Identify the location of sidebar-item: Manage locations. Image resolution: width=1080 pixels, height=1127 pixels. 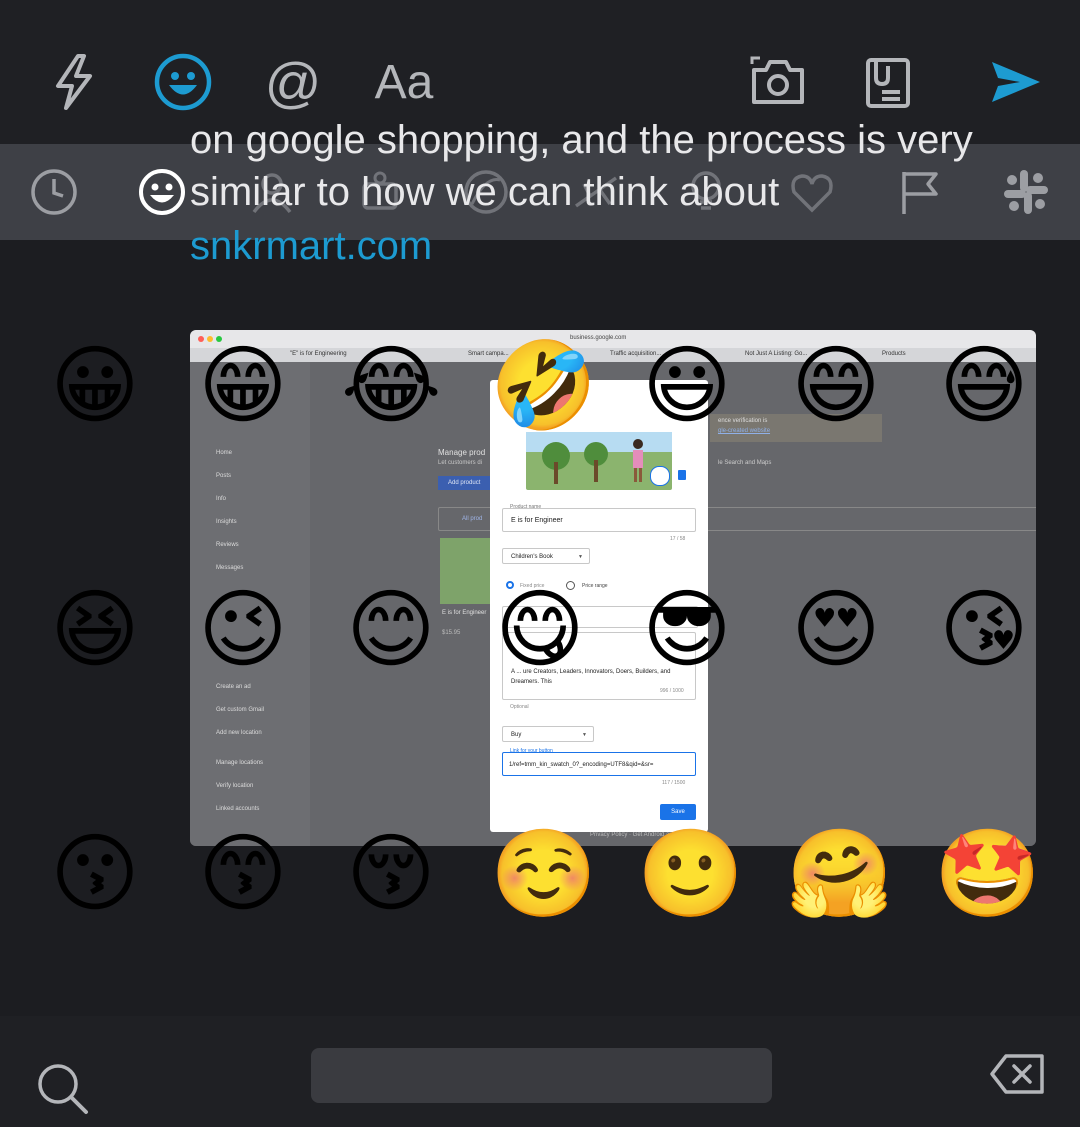
(240, 763).